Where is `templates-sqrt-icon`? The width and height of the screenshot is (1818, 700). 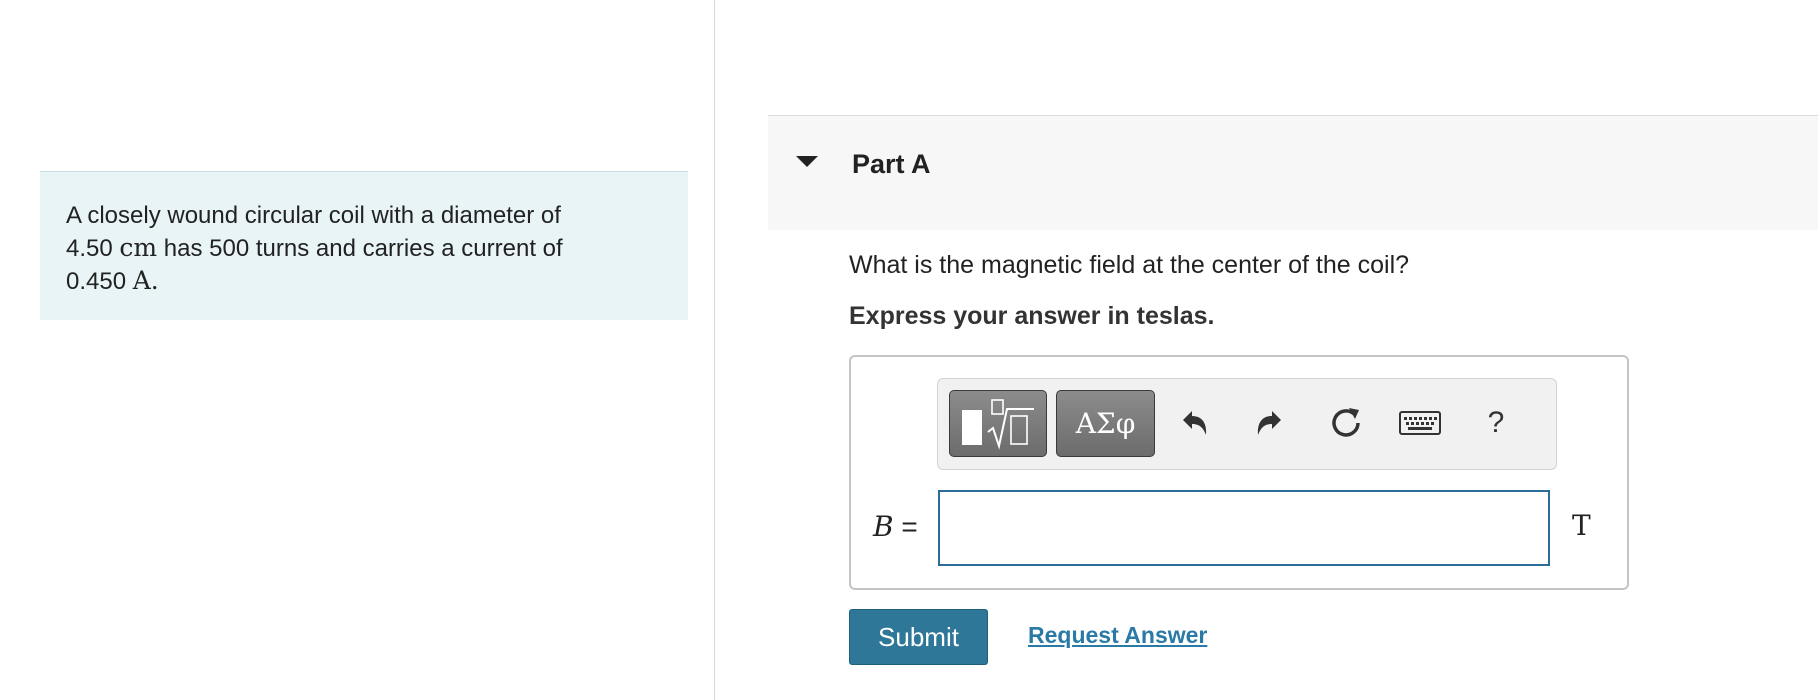
templates-sqrt-icon is located at coordinates (998, 424).